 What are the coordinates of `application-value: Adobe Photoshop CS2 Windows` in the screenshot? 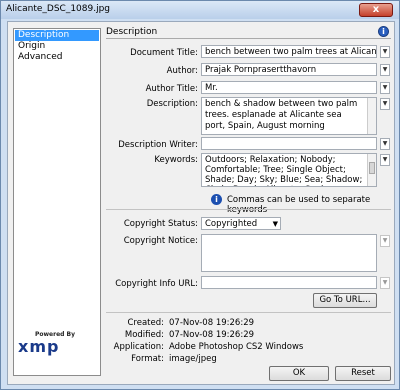 It's located at (236, 347).